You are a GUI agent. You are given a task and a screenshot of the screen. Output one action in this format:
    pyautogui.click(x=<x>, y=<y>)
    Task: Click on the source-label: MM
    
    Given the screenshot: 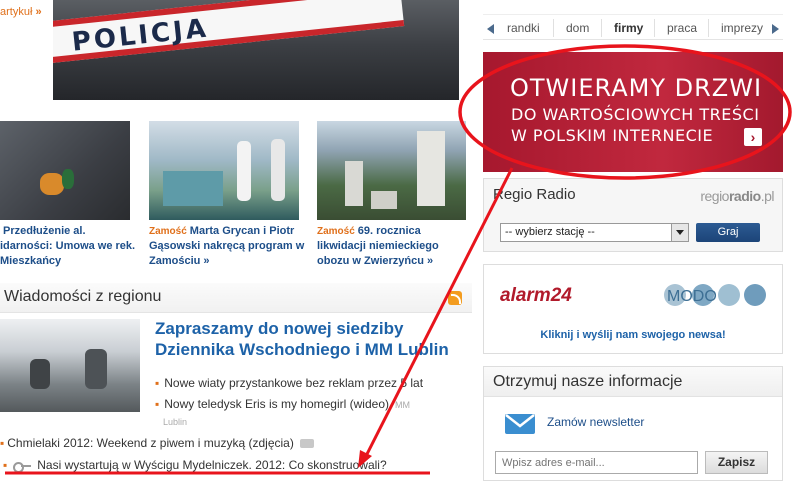 What is the action you would take?
    pyautogui.click(x=402, y=405)
    